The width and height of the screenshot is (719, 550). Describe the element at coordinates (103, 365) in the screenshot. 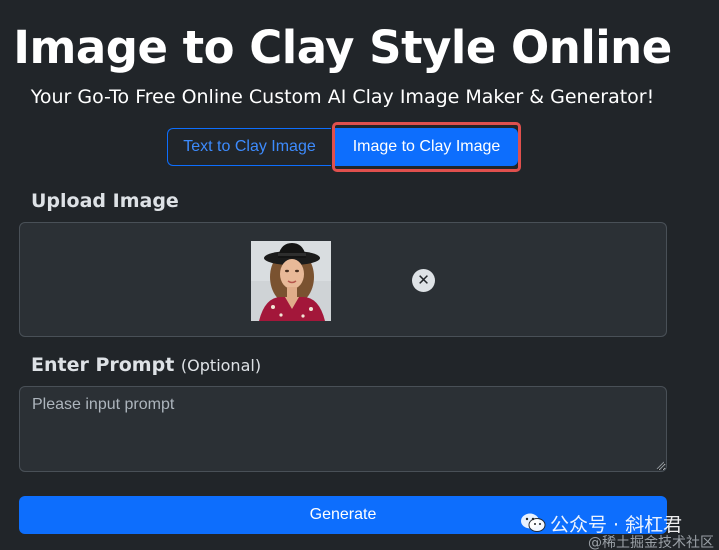

I see `prompt-label-text: Enter Prompt` at that location.